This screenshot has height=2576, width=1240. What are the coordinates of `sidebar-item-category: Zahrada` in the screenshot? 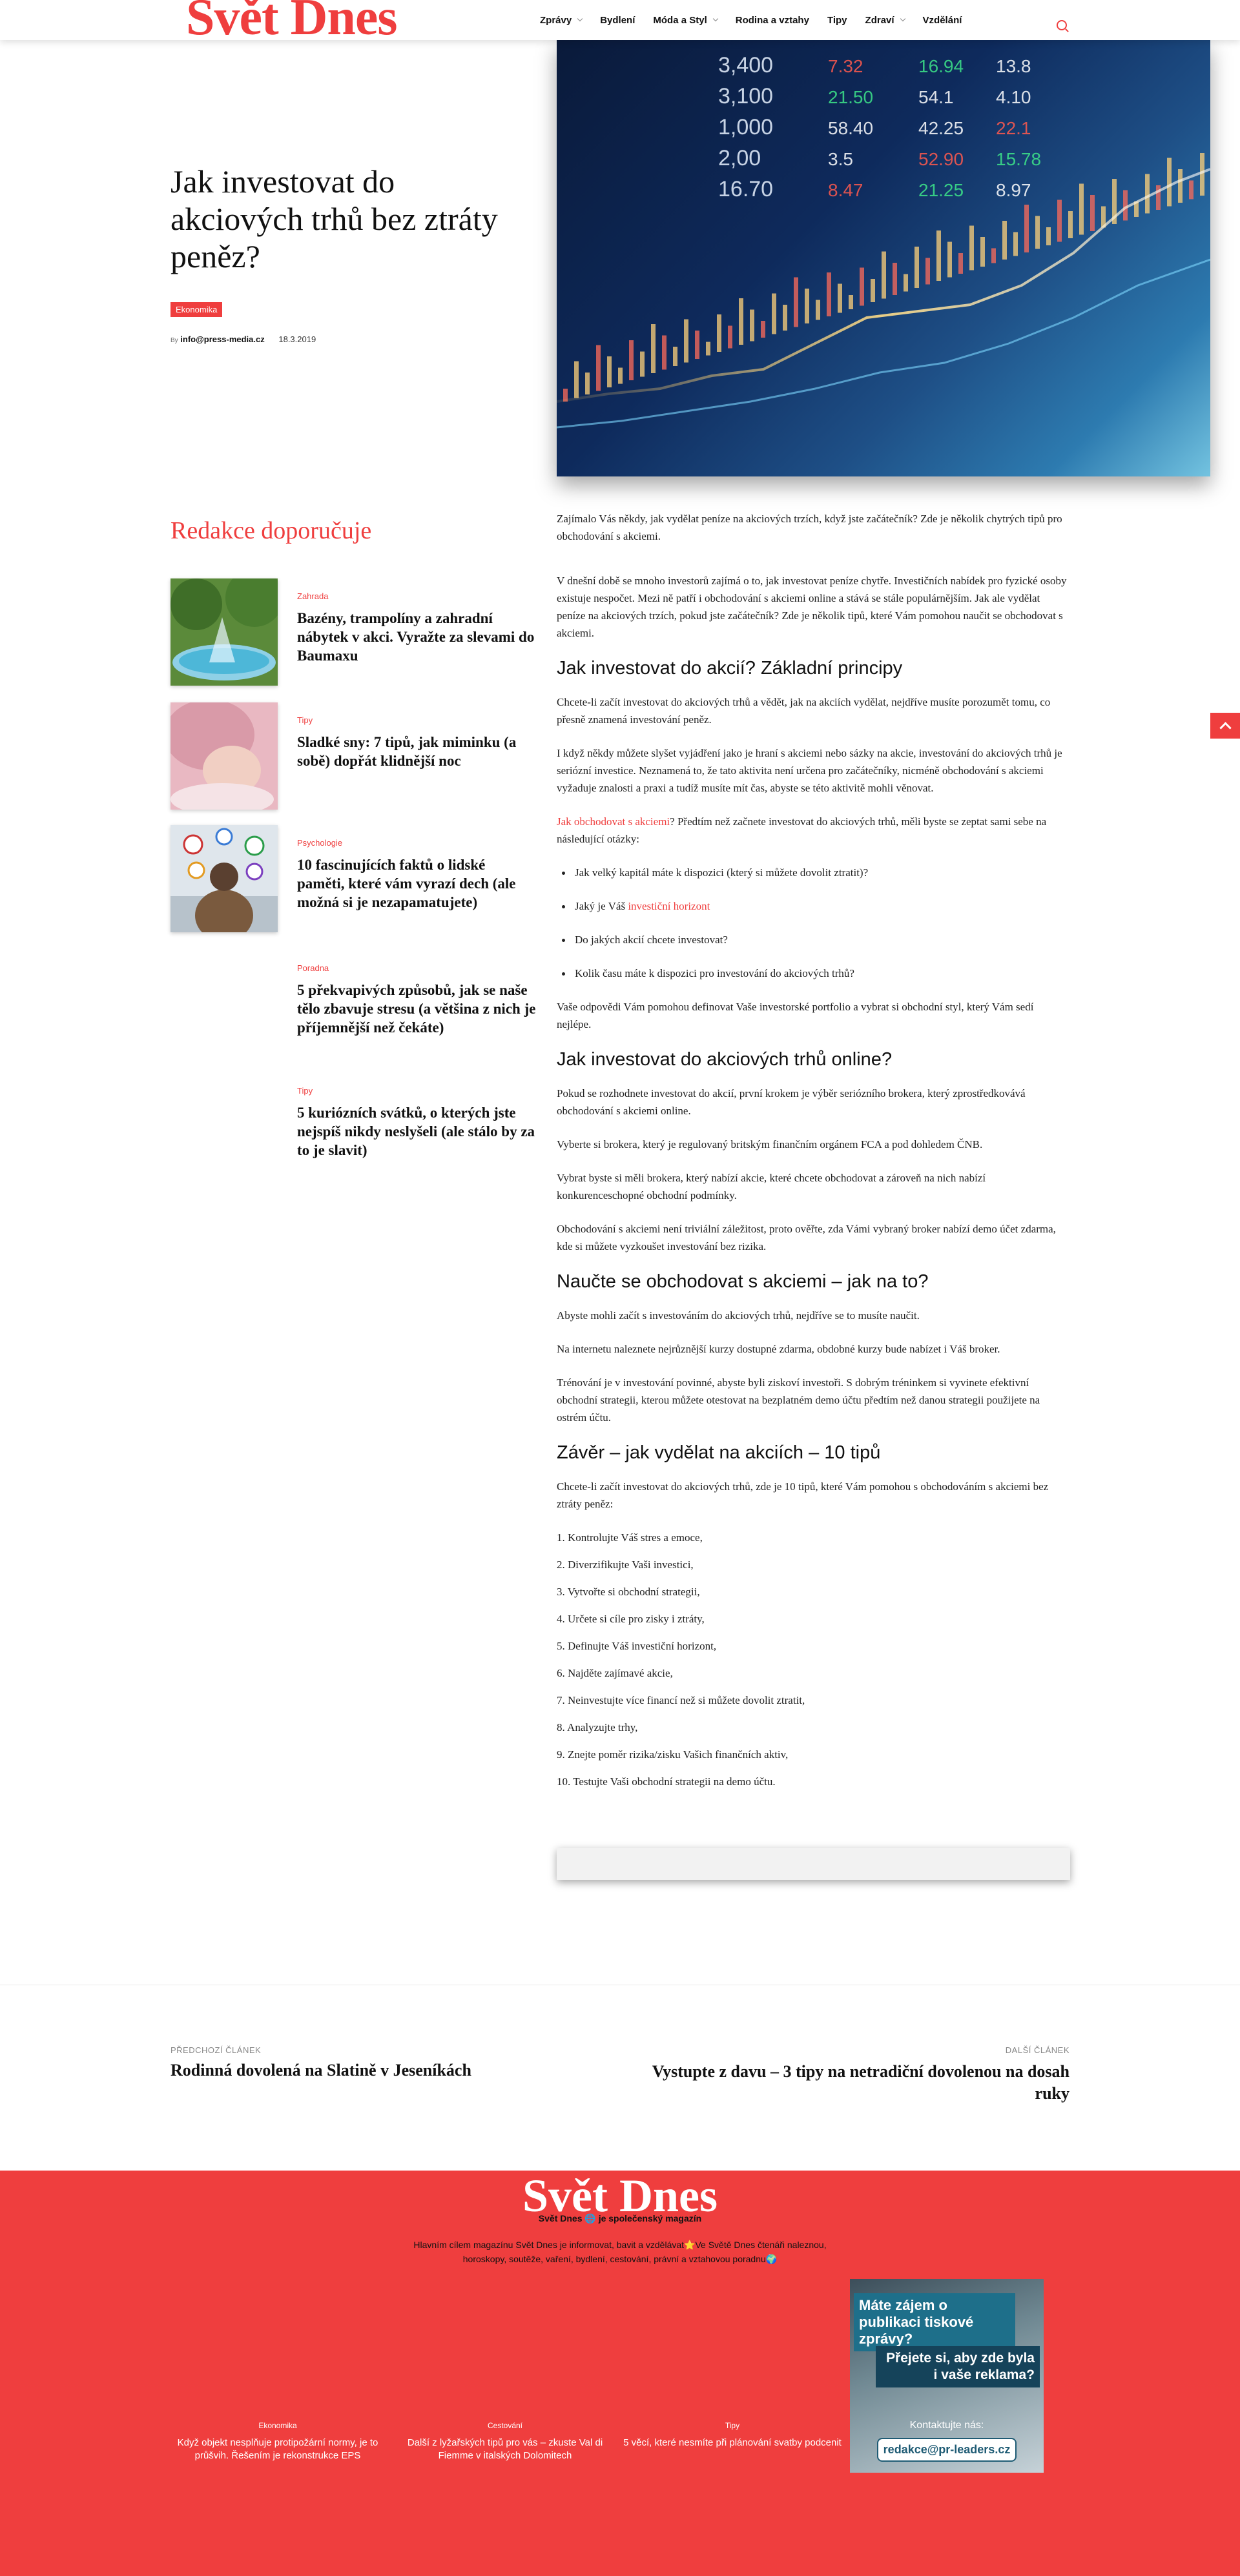 It's located at (416, 596).